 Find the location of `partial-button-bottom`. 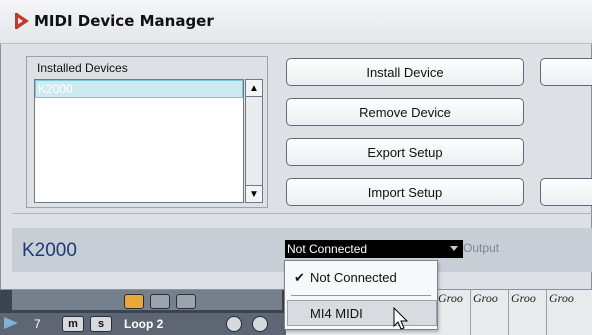

partial-button-bottom is located at coordinates (566, 192).